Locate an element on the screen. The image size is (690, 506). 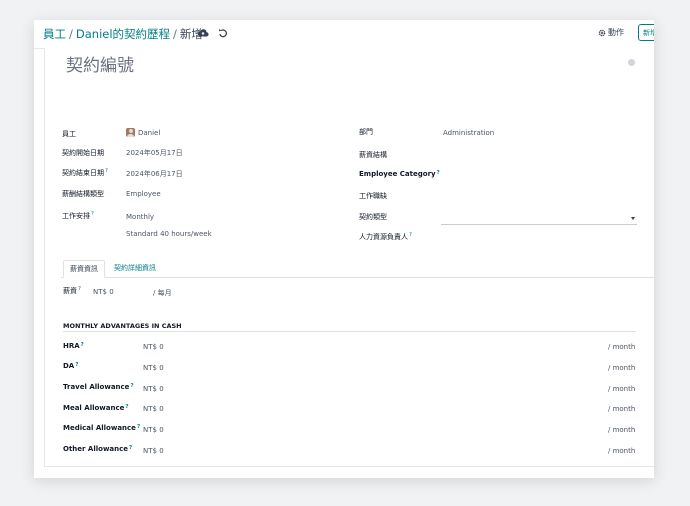
other-allowance-period: / month is located at coordinates (622, 451).